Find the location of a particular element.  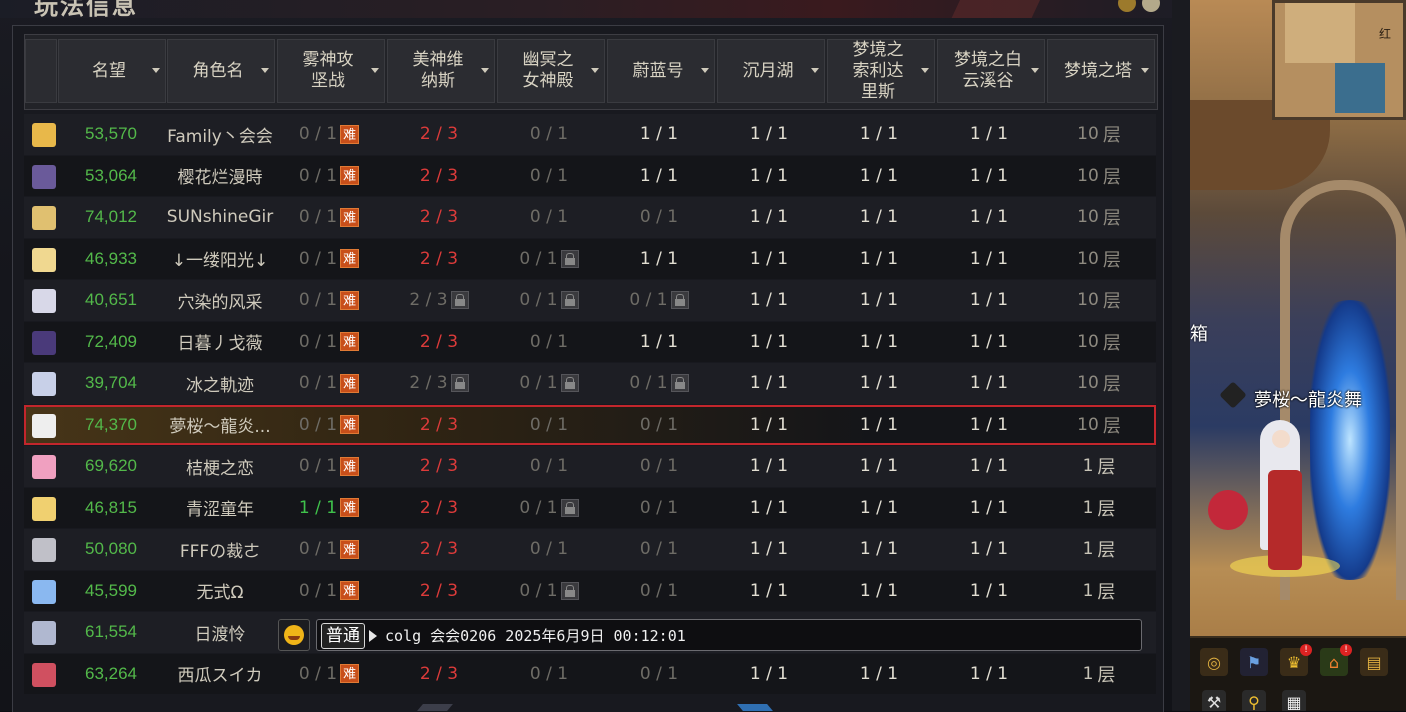

azure-cell: 1 / 1 is located at coordinates (659, 176).